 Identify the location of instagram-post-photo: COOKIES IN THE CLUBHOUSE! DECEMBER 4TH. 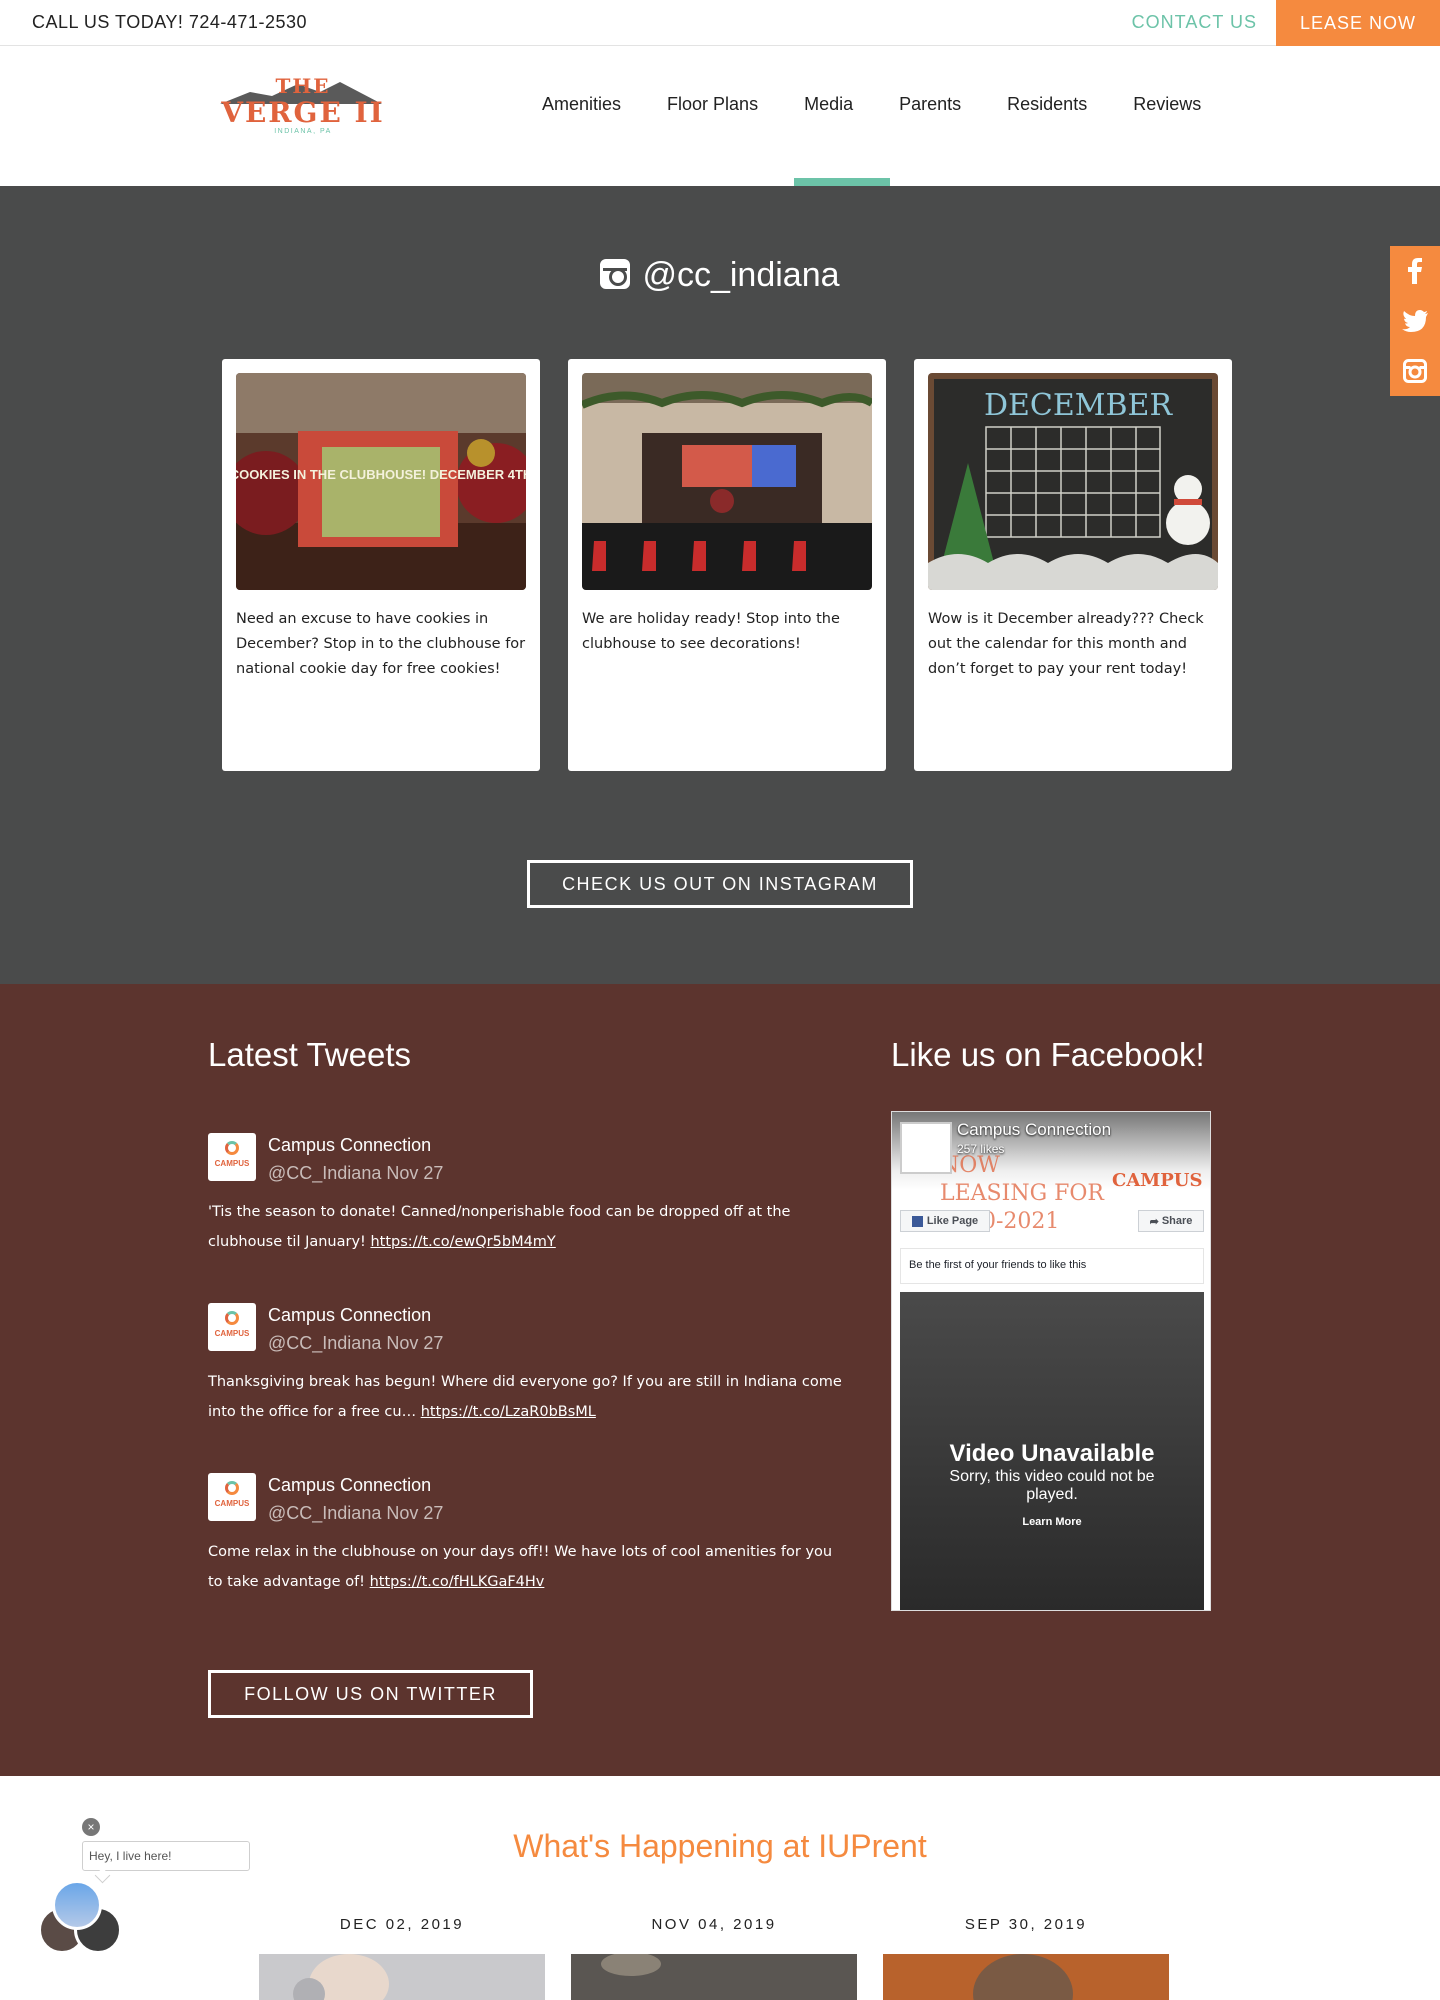
(381, 481).